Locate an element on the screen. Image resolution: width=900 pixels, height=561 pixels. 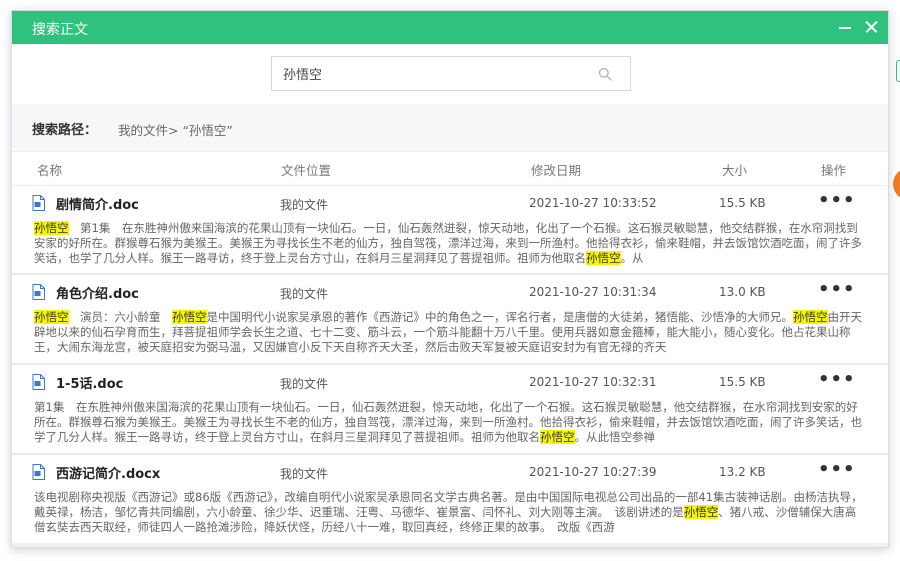
file-name: 剧情简介.doc is located at coordinates (97, 203).